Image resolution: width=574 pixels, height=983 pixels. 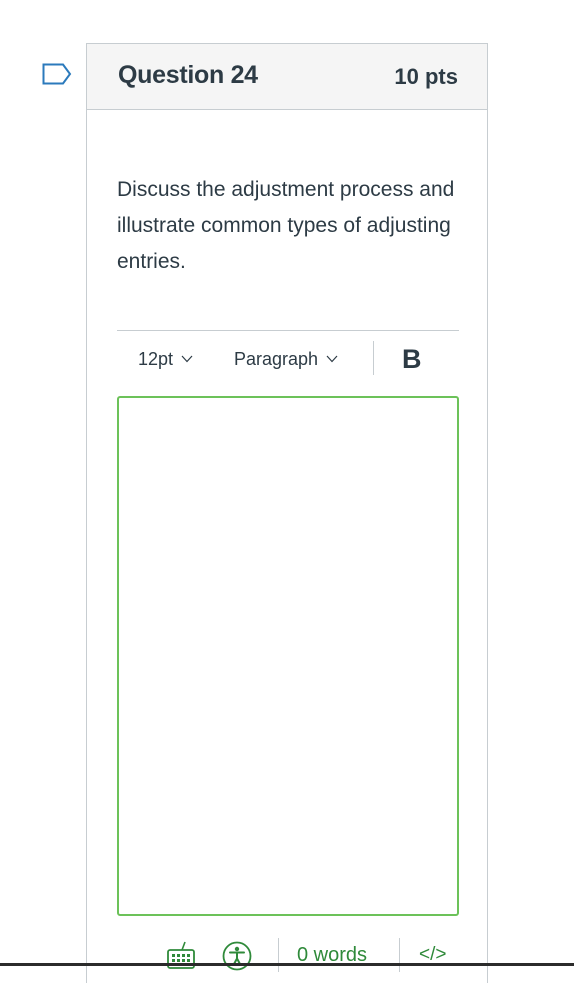 What do you see at coordinates (156, 358) in the screenshot?
I see `font-size-label: 12pt` at bounding box center [156, 358].